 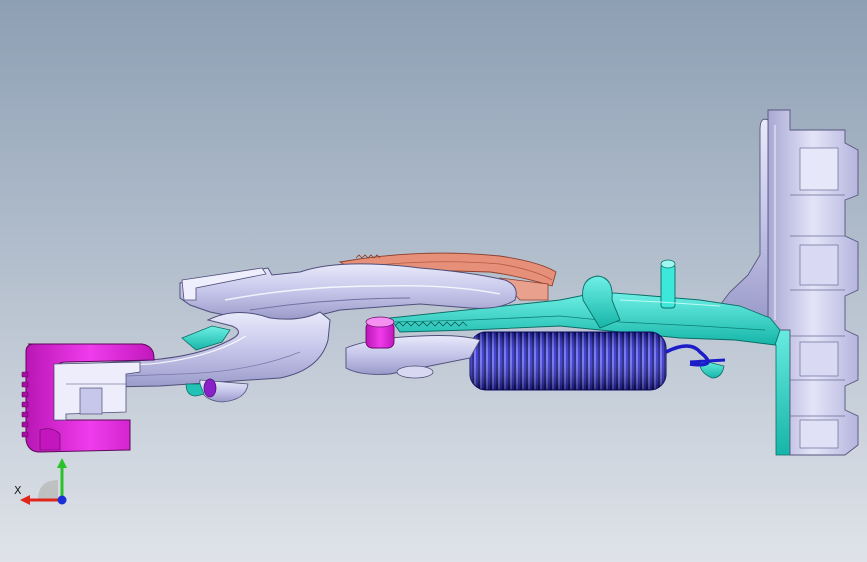 What do you see at coordinates (18, 490) in the screenshot?
I see `x-axis-label: X` at bounding box center [18, 490].